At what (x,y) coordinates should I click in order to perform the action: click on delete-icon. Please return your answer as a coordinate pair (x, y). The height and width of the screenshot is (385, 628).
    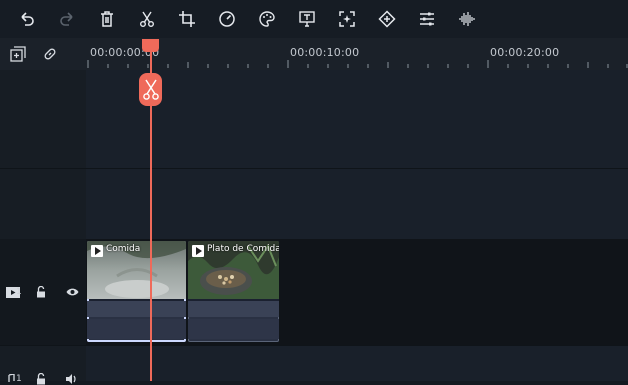
    Looking at the image, I should click on (107, 19).